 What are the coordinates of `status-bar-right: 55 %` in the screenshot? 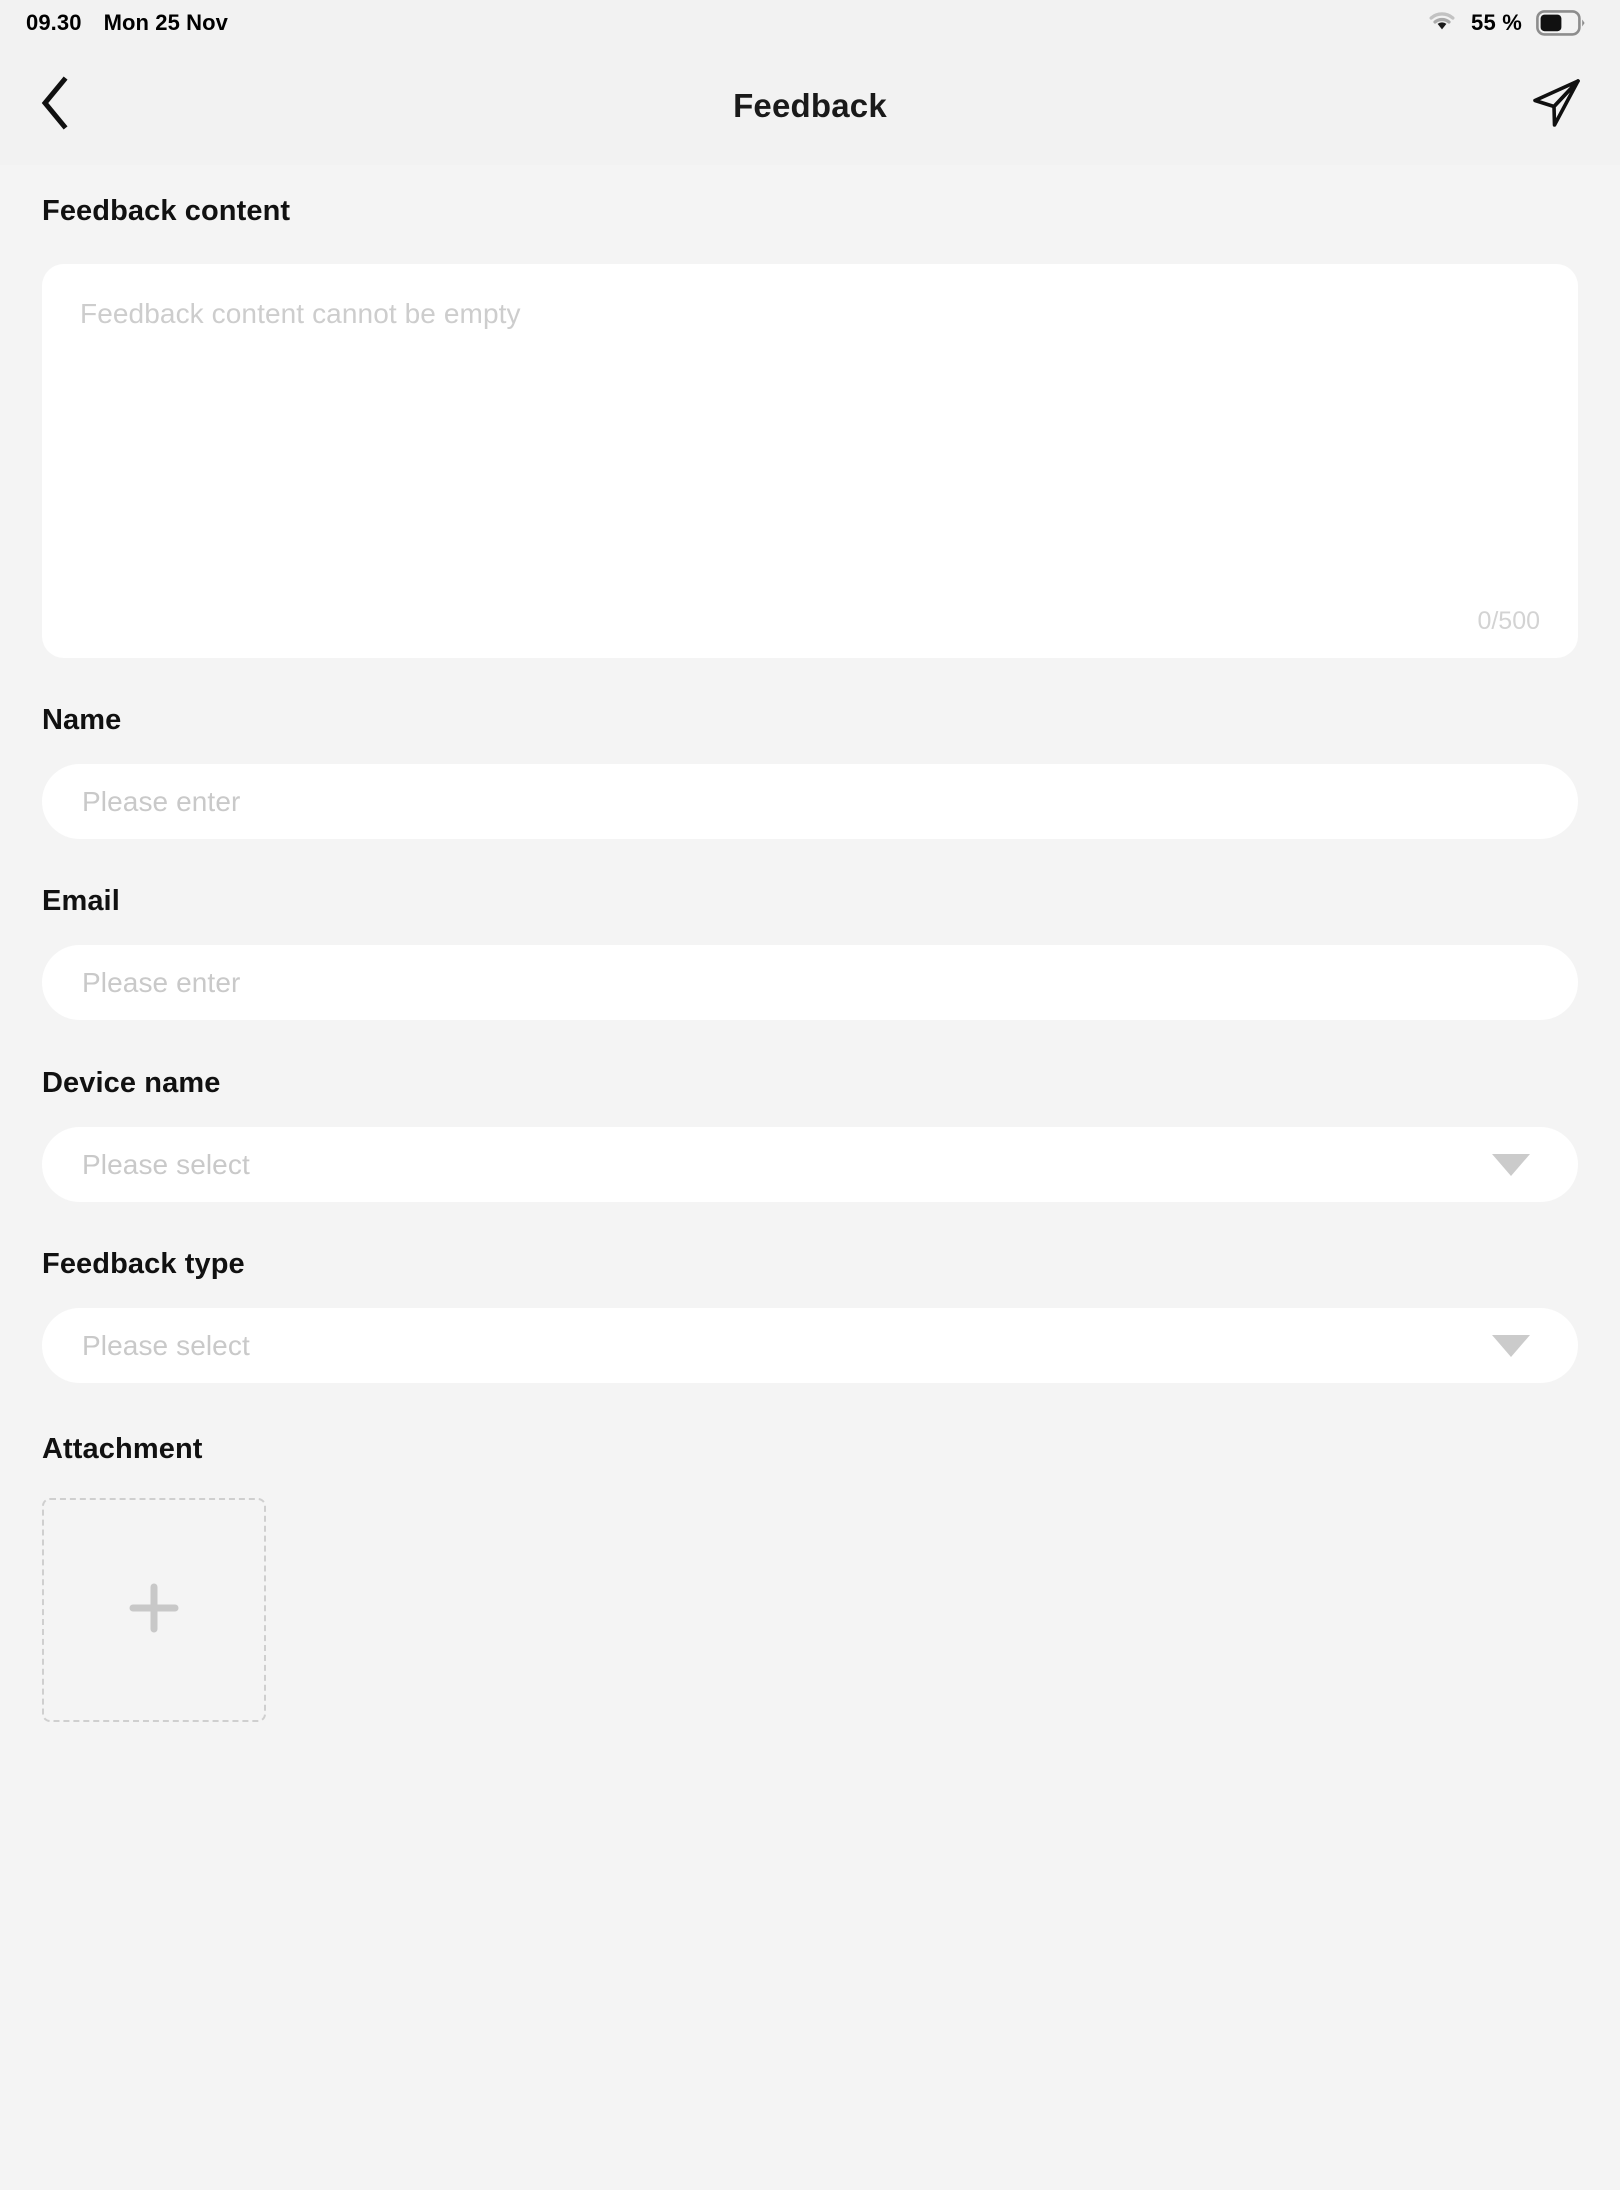 It's located at (1510, 23).